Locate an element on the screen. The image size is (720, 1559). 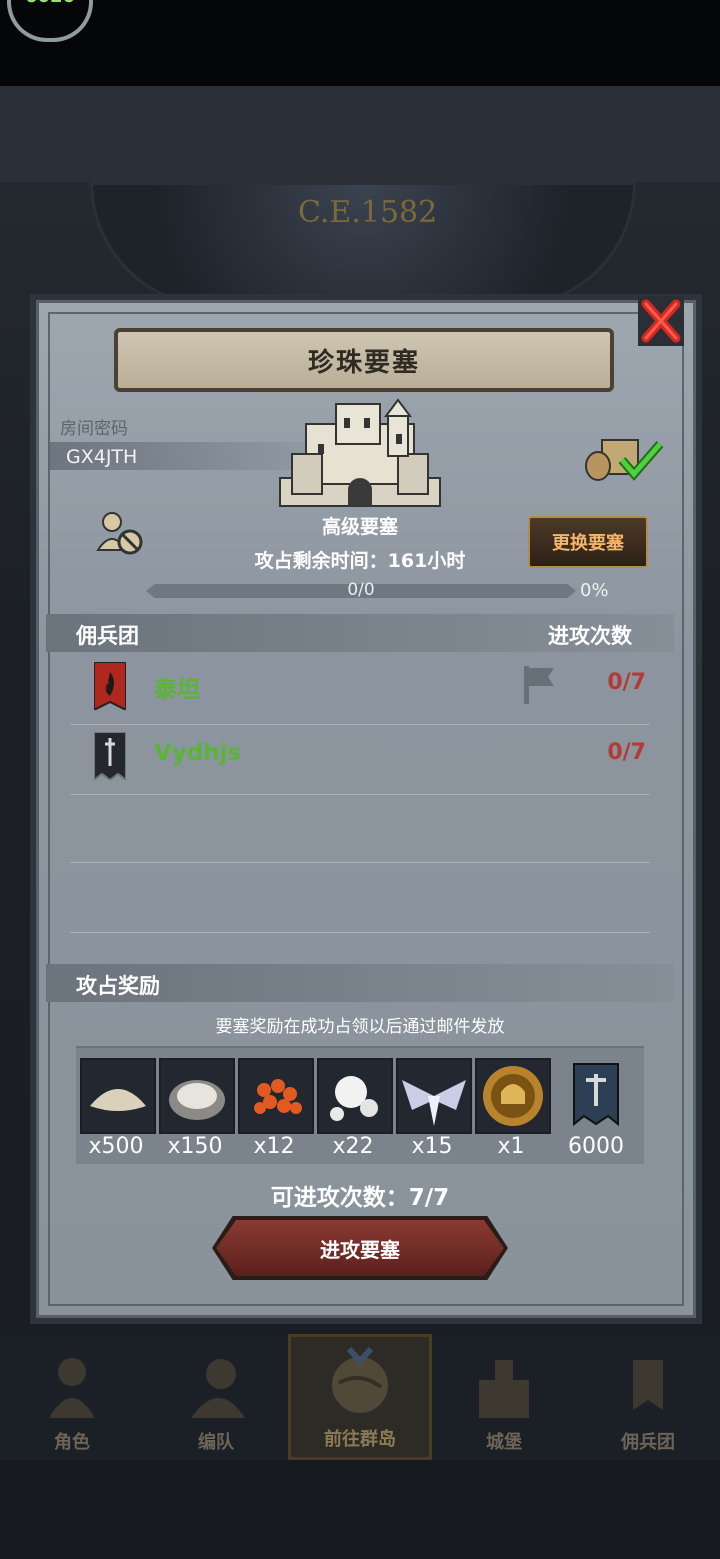
fire-banner-icon is located at coordinates (110, 686).